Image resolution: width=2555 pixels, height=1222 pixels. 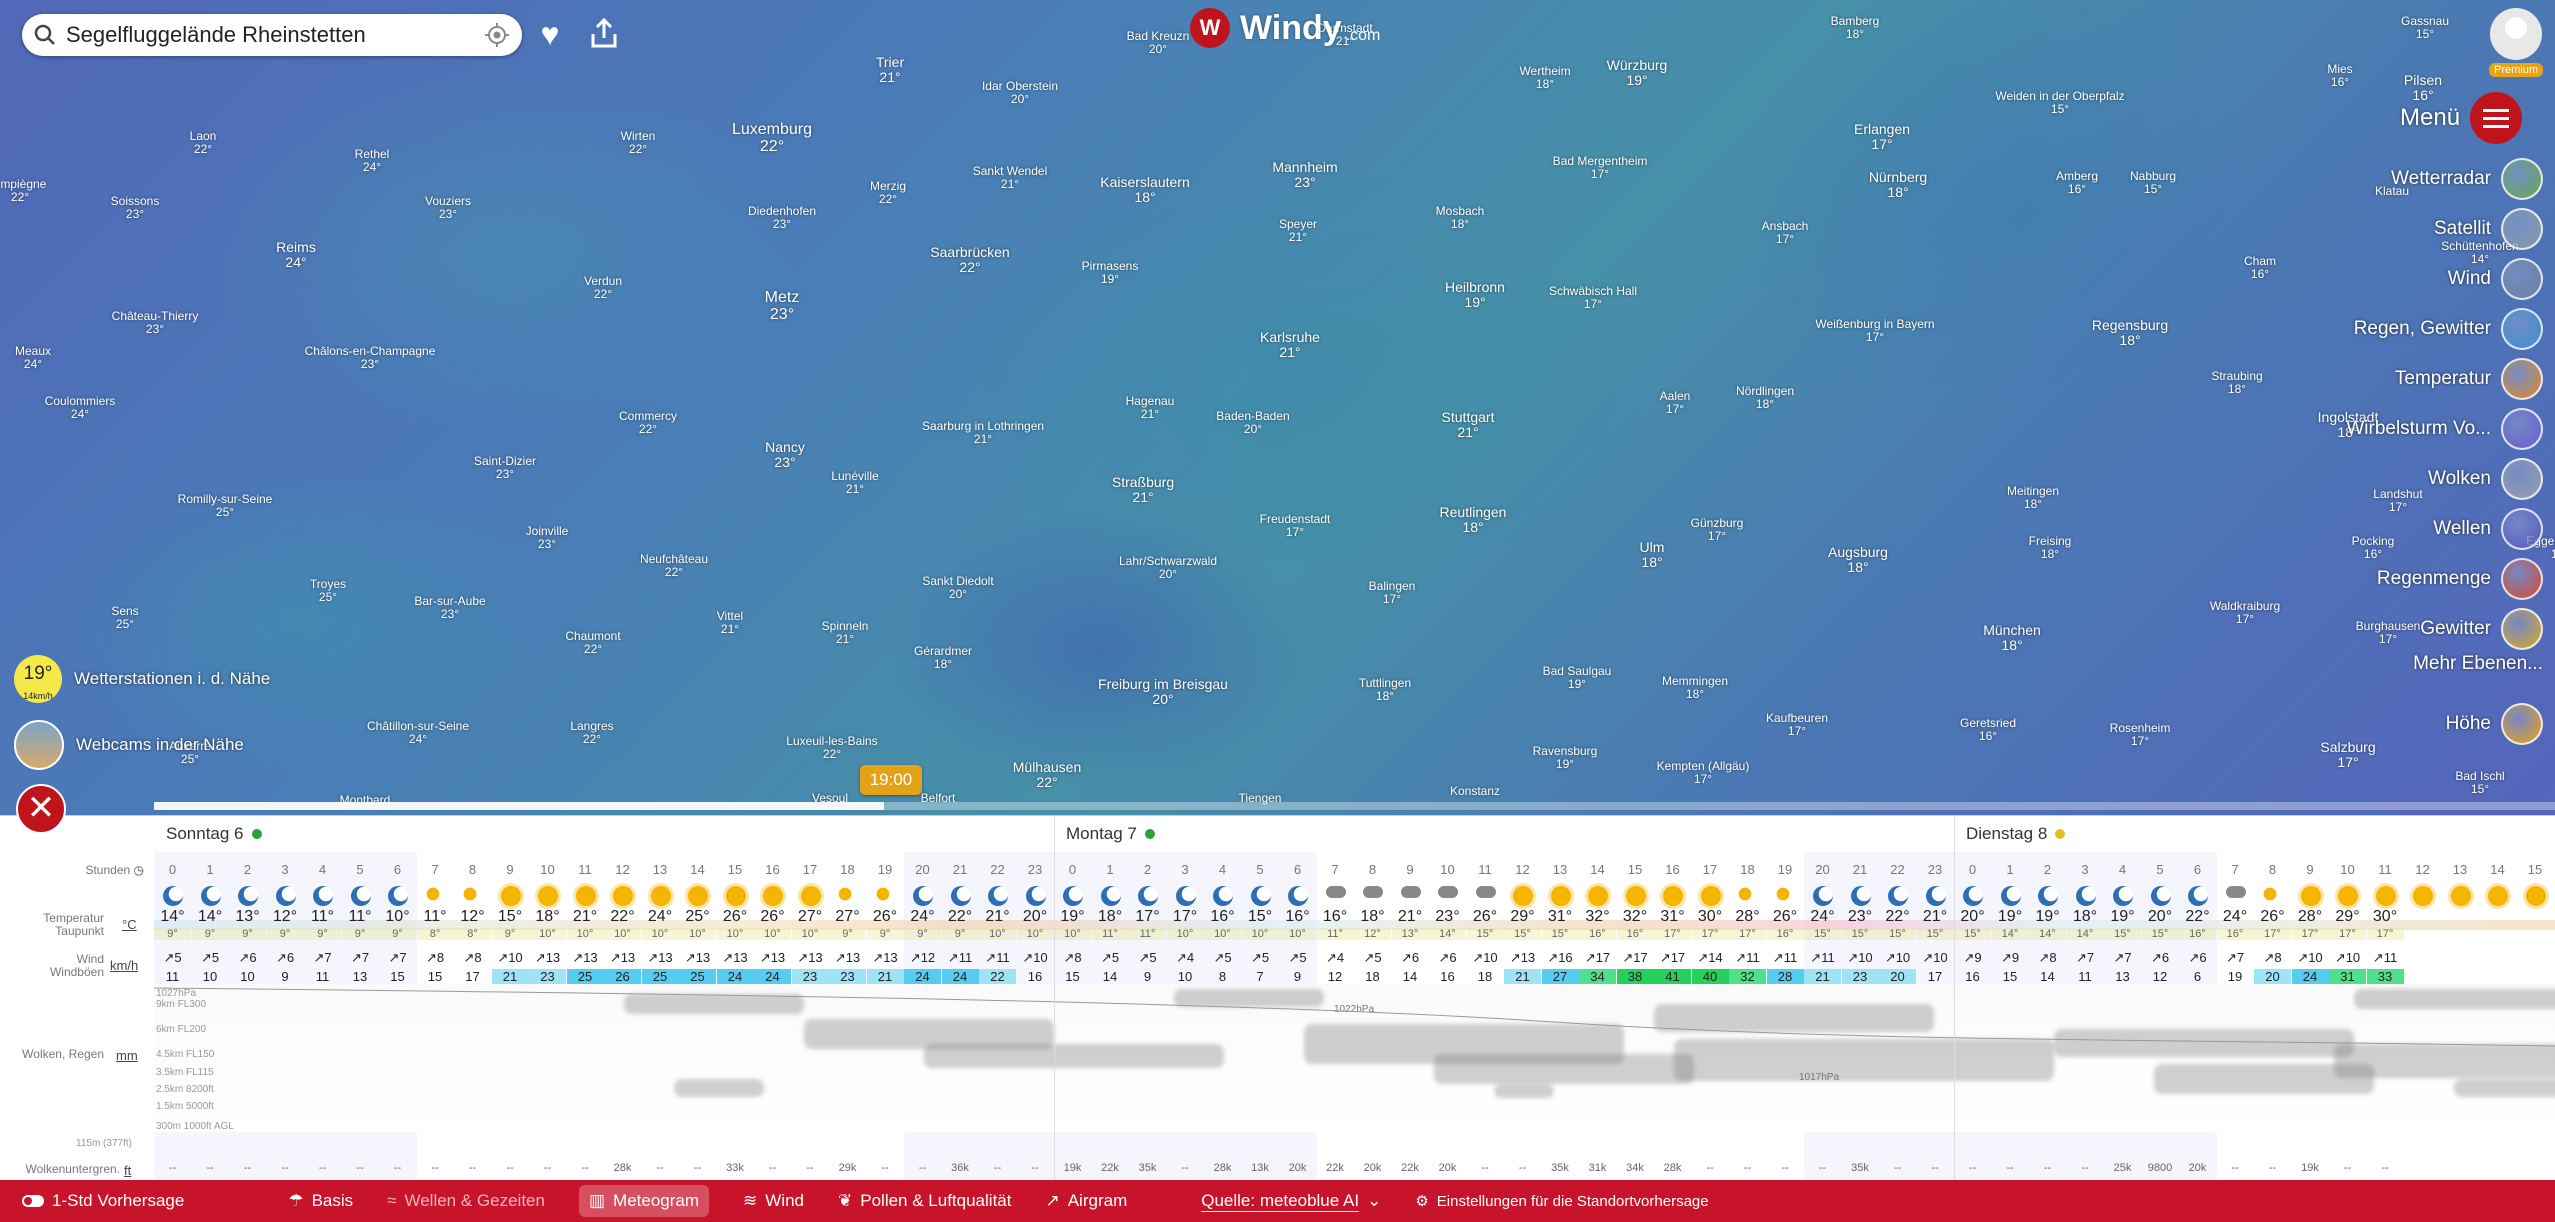 What do you see at coordinates (142, 679) in the screenshot?
I see `weather-stations-nearby: 19° 14km/h Wetterstationen i. d. Nähe` at bounding box center [142, 679].